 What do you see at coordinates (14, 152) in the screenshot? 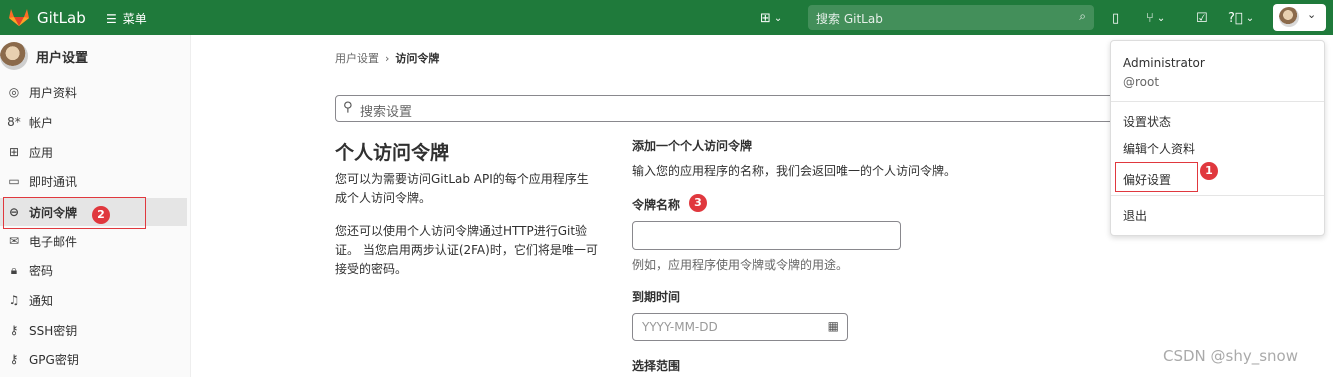
I see `apps-icon: ⊞` at bounding box center [14, 152].